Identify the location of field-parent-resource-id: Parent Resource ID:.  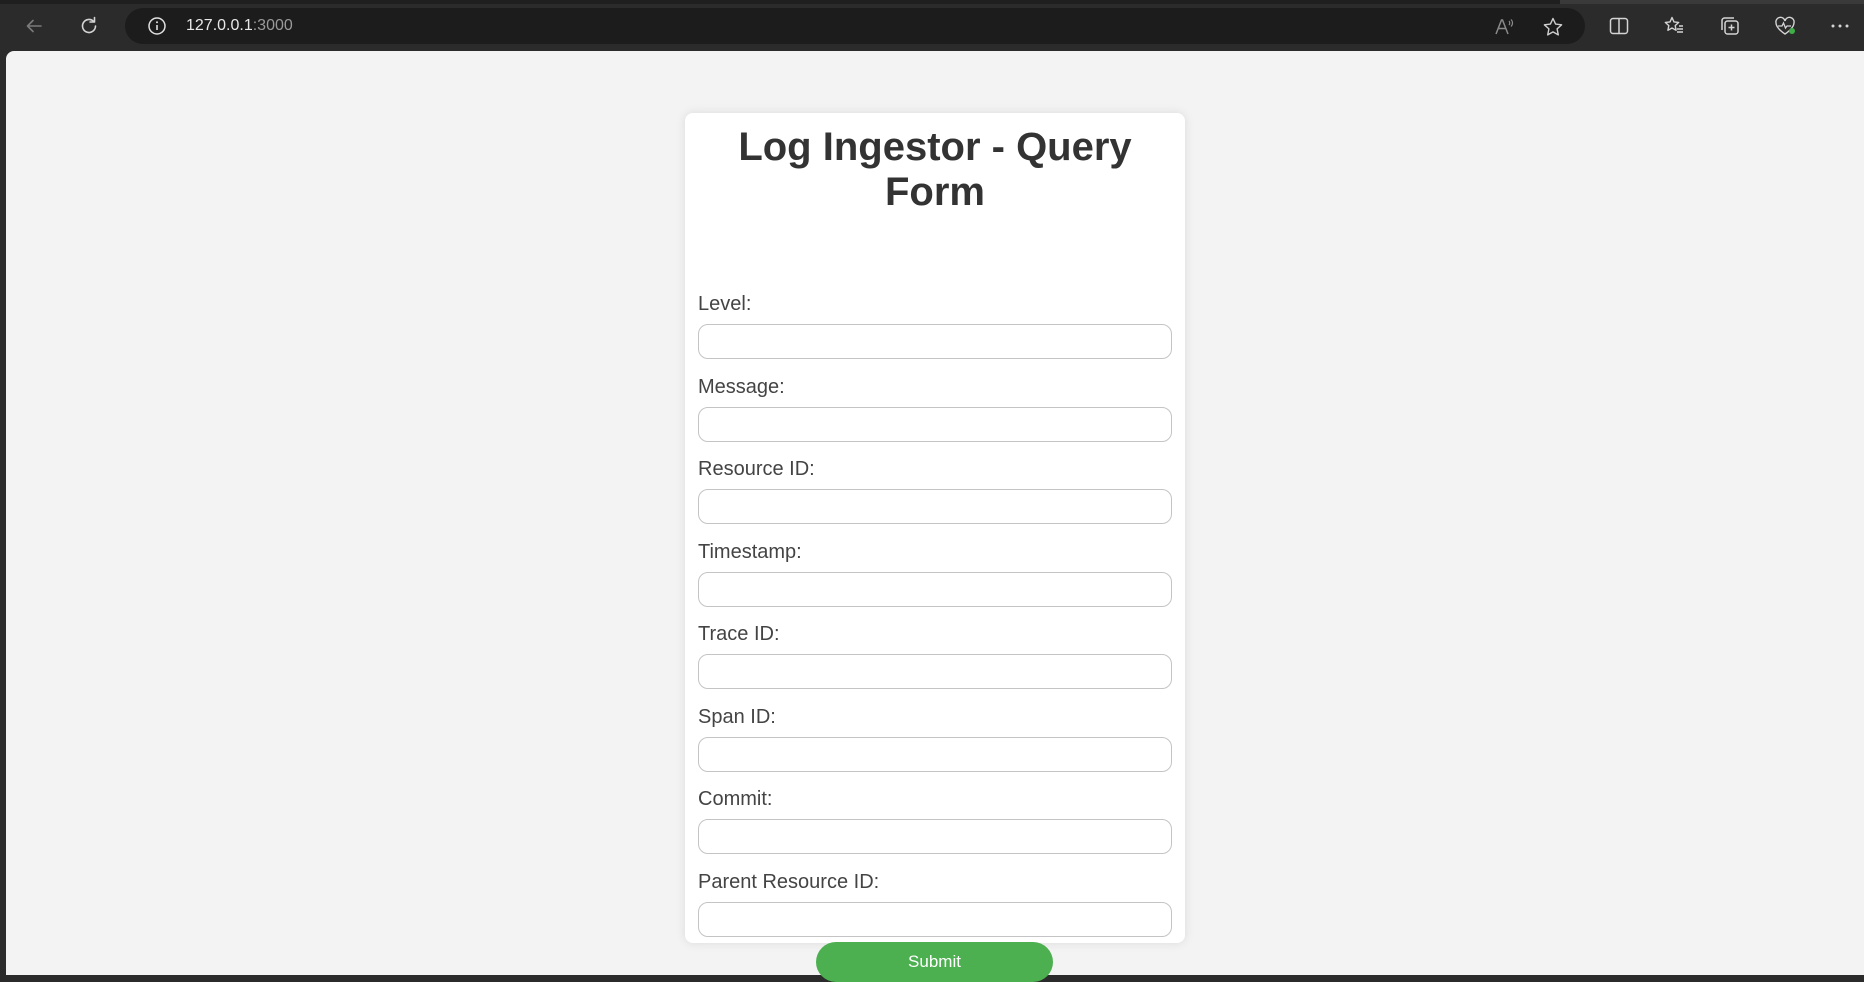
(935, 904).